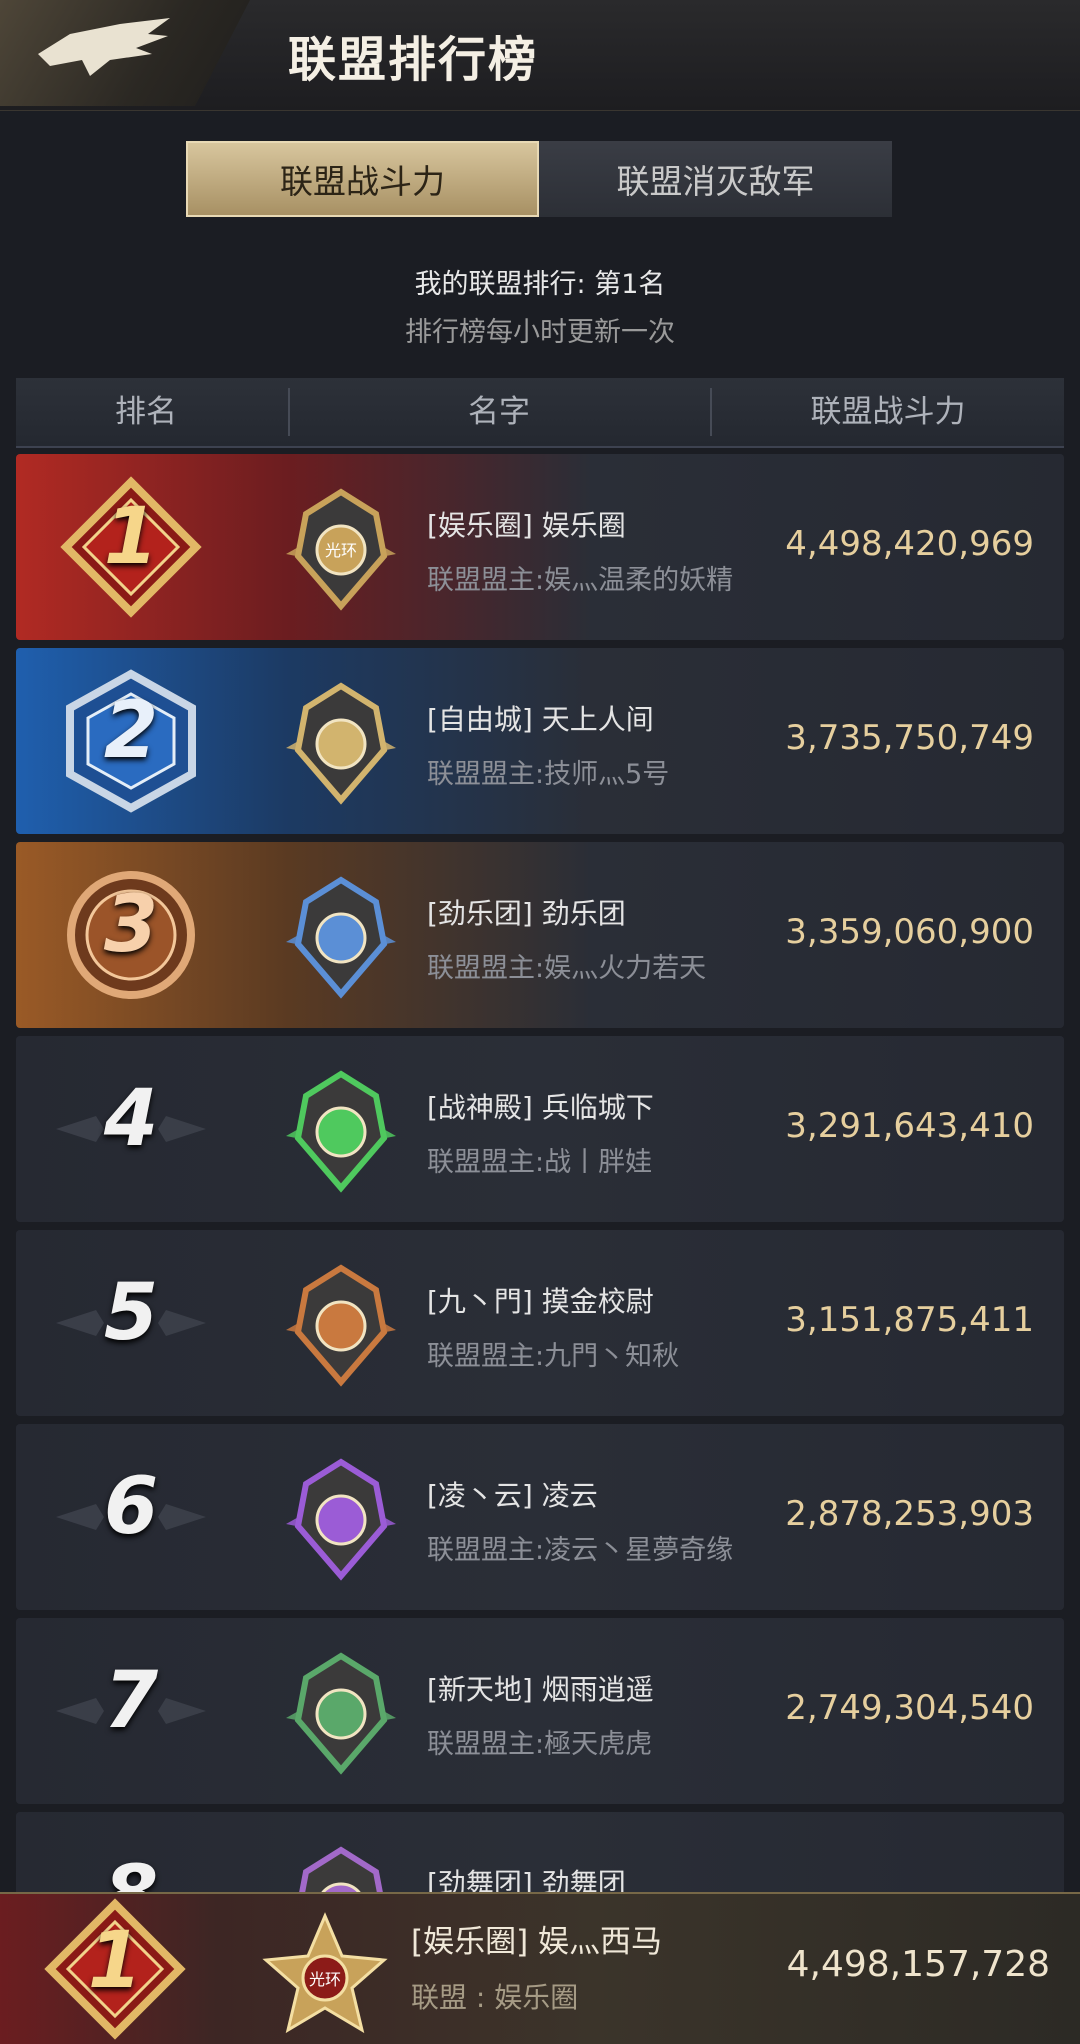 Image resolution: width=1080 pixels, height=2044 pixels. Describe the element at coordinates (540, 1129) in the screenshot. I see `table-row: 4 [战神殿] 兵临城下 联盟盟主:战丨胖娃 3,291,643,410` at that location.